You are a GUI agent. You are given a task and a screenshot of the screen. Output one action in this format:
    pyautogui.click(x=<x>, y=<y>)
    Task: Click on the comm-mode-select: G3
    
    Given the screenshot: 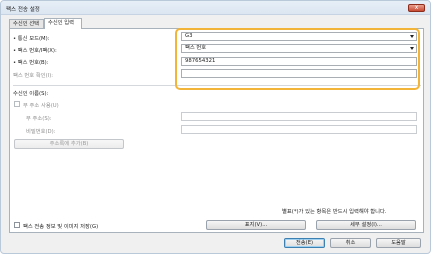 What is the action you would take?
    pyautogui.click(x=299, y=36)
    